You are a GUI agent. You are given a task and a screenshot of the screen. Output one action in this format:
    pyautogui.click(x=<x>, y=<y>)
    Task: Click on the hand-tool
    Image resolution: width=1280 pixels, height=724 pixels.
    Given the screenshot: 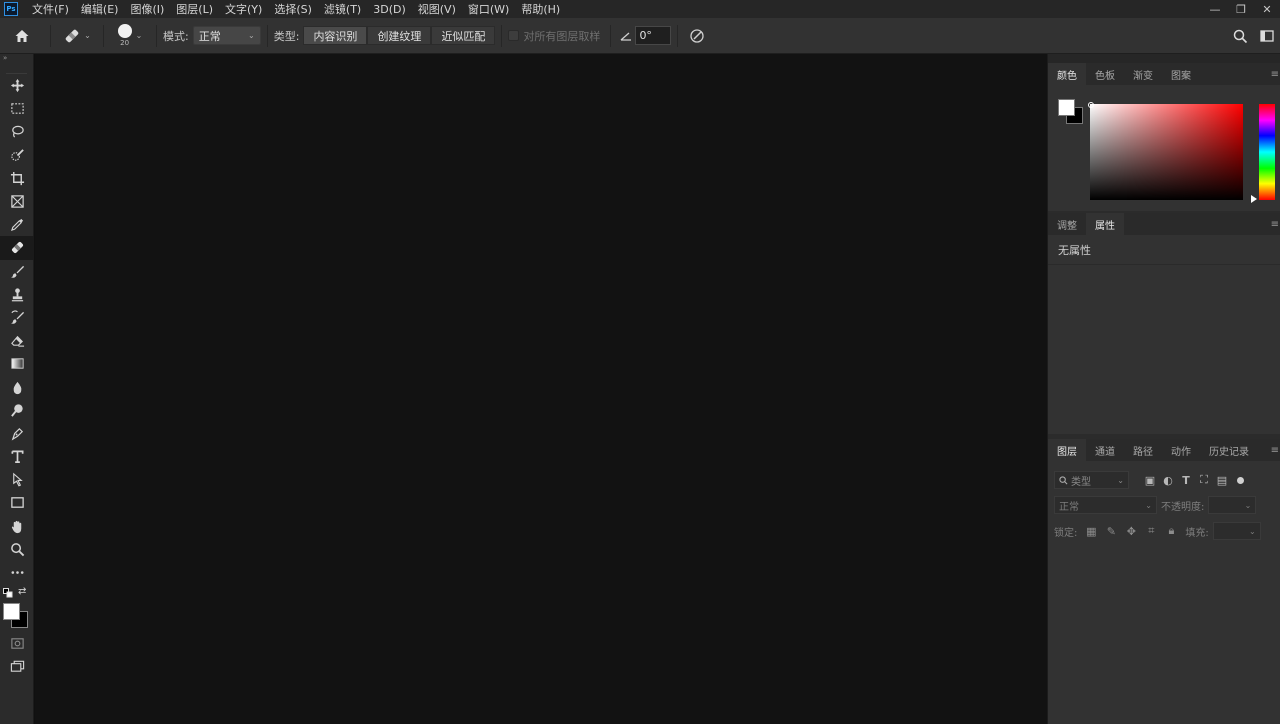 What is the action you would take?
    pyautogui.click(x=17, y=526)
    